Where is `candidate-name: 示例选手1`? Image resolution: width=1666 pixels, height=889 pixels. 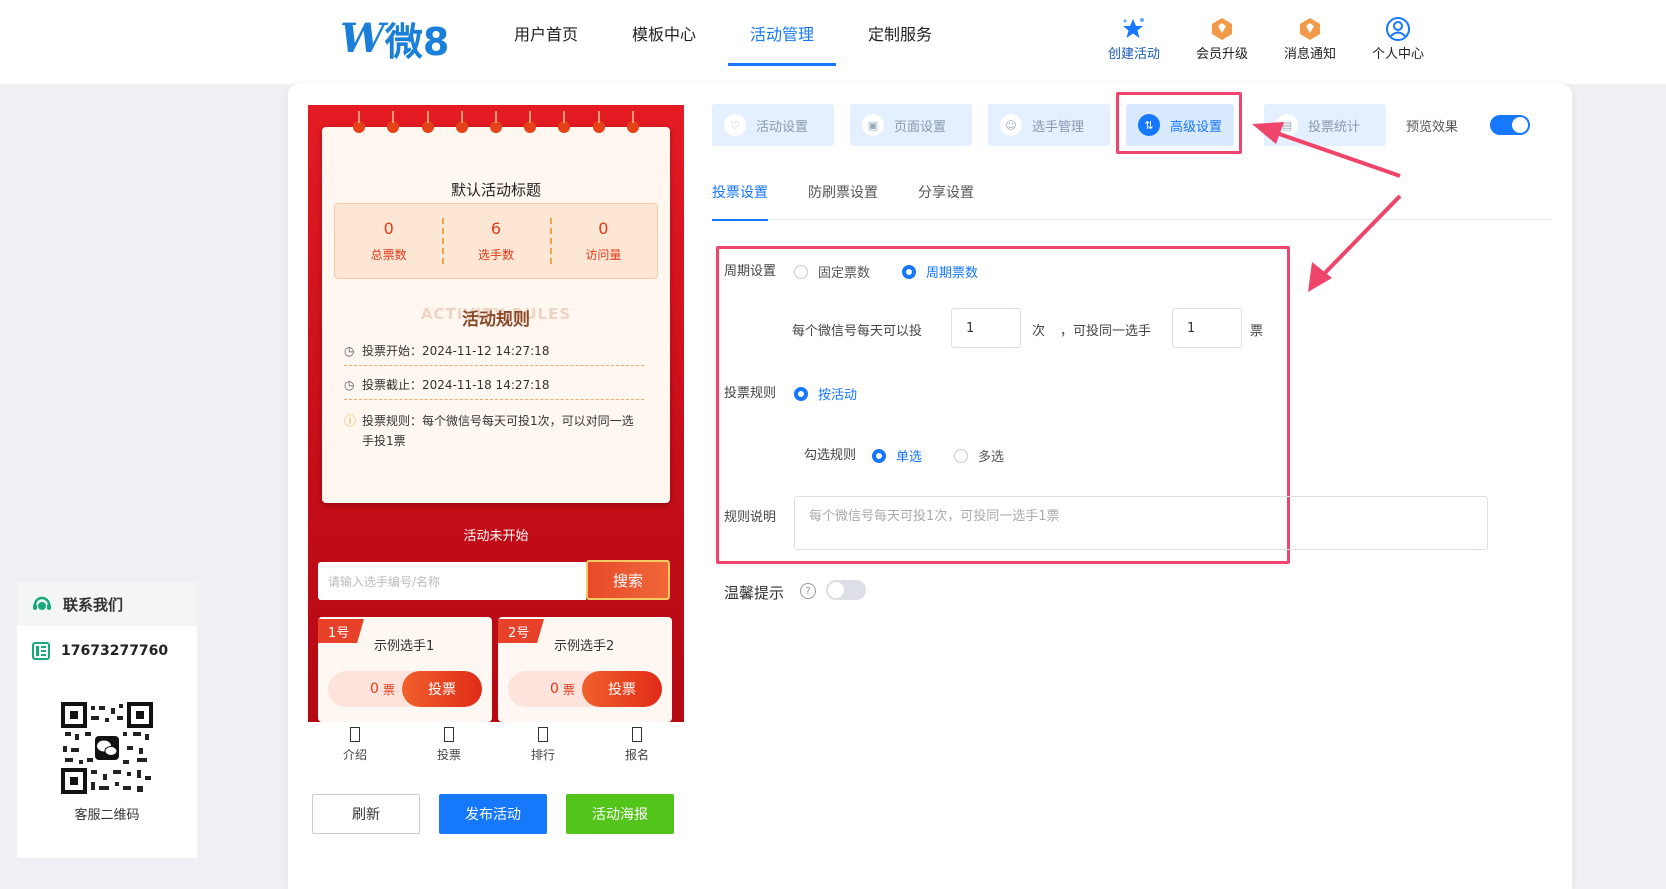 candidate-name: 示例选手1 is located at coordinates (404, 646).